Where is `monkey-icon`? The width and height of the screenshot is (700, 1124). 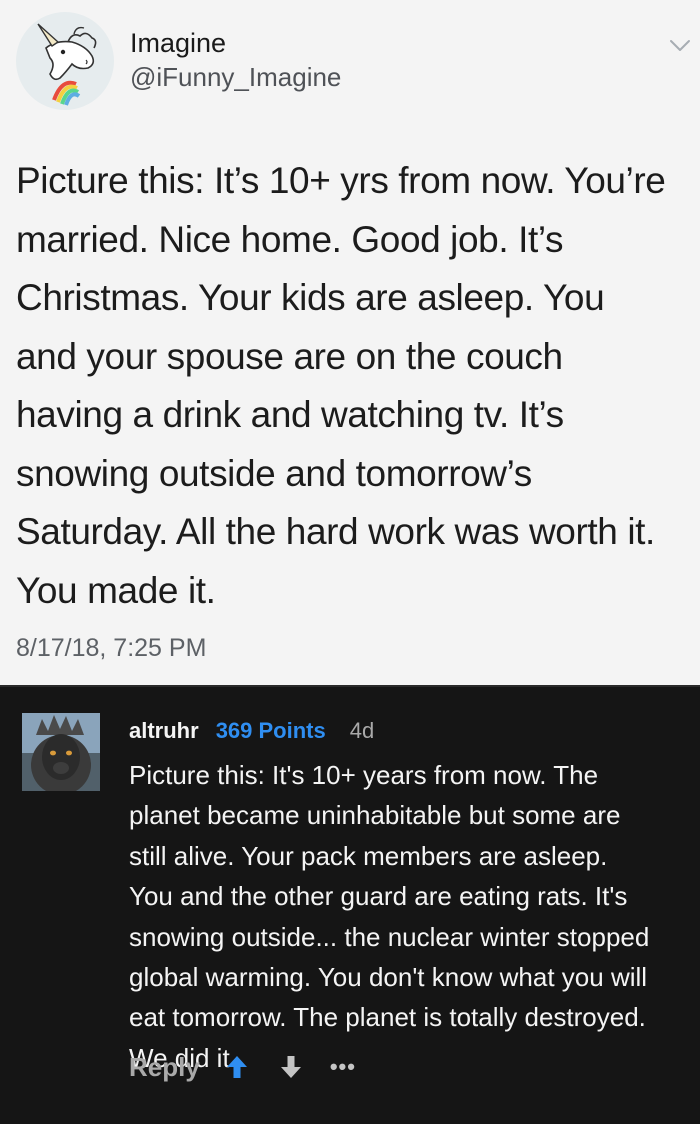
monkey-icon is located at coordinates (61, 752).